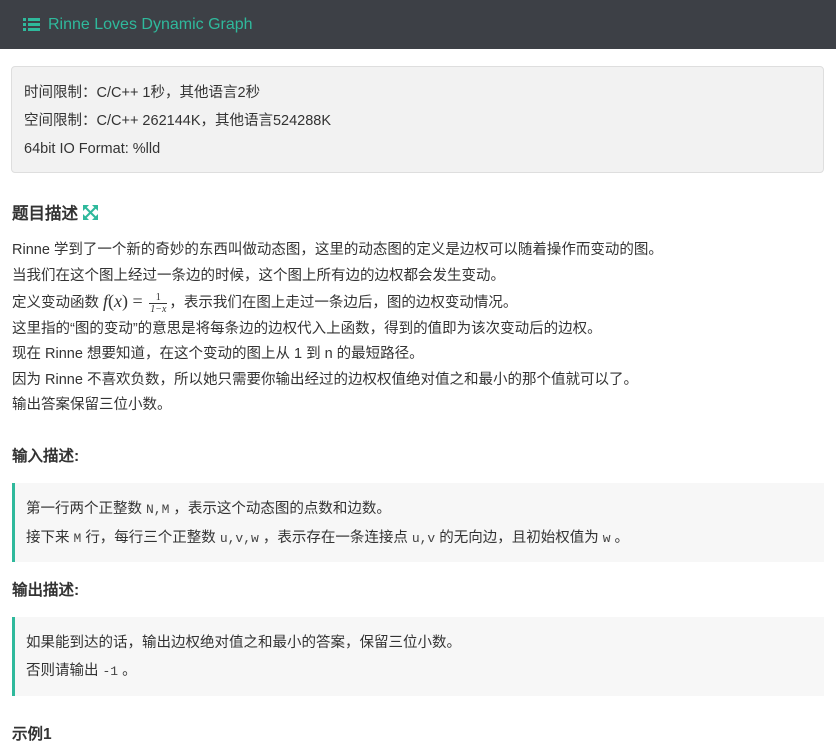 The height and width of the screenshot is (746, 836). I want to click on formula: f(x) =, so click(125, 301).